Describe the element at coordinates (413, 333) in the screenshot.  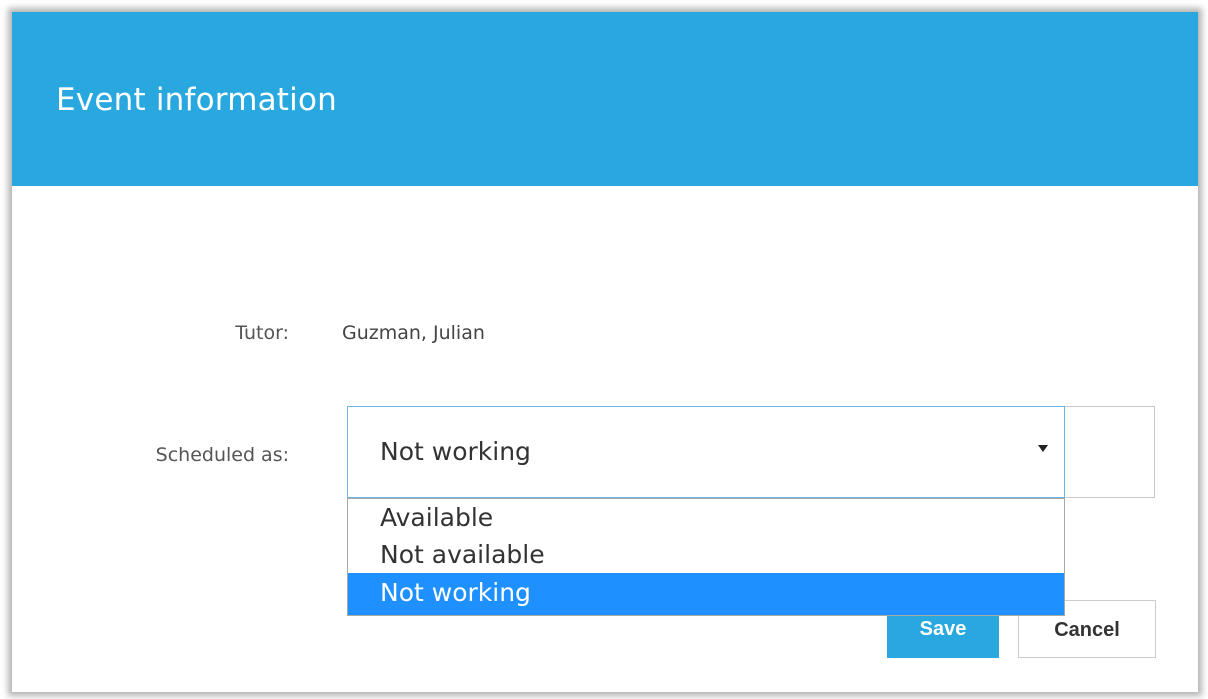
I see `tutor-value: Guzman, Julian` at that location.